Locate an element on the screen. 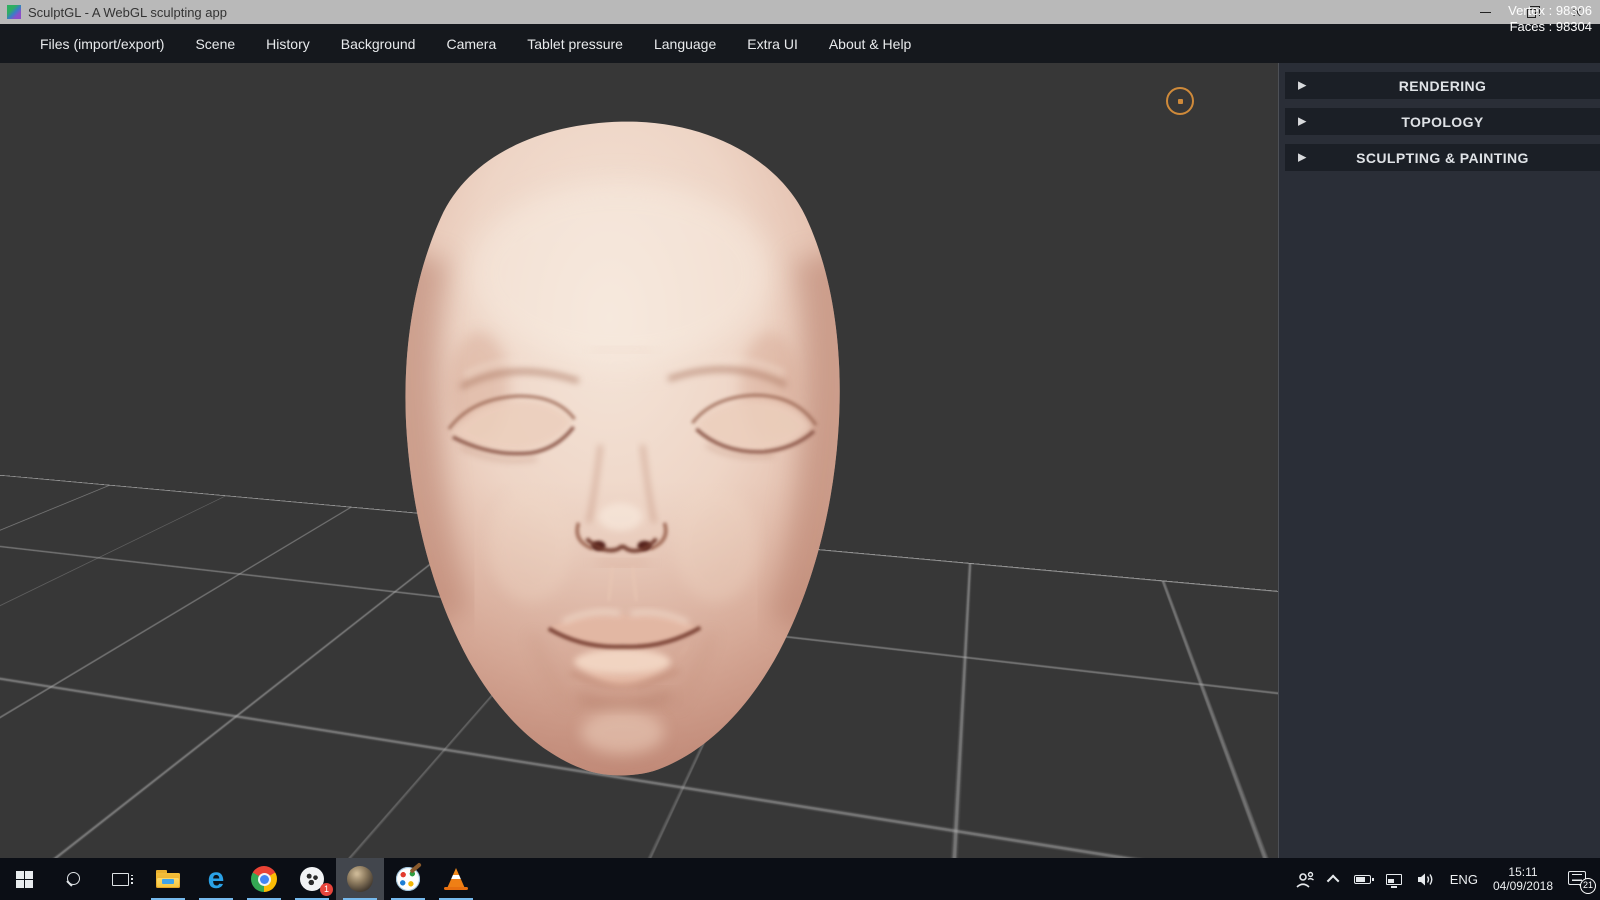  minimize-button is located at coordinates (1485, 12).